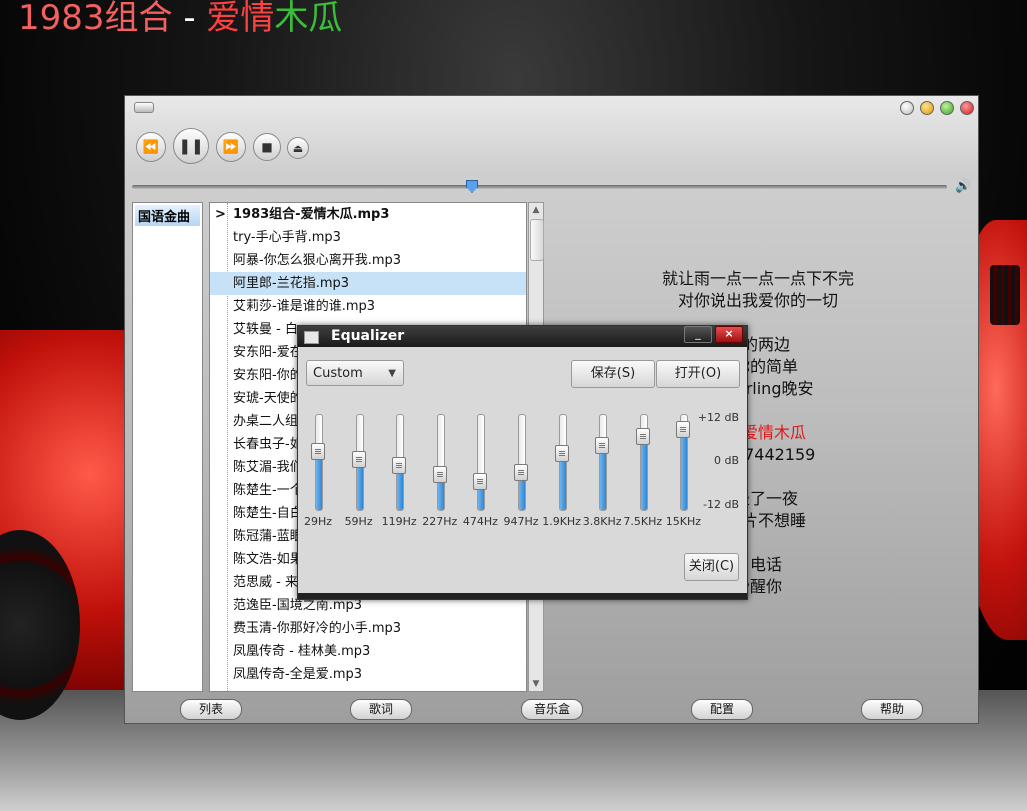  What do you see at coordinates (521, 521) in the screenshot?
I see `eq-band-label: 947Hz` at bounding box center [521, 521].